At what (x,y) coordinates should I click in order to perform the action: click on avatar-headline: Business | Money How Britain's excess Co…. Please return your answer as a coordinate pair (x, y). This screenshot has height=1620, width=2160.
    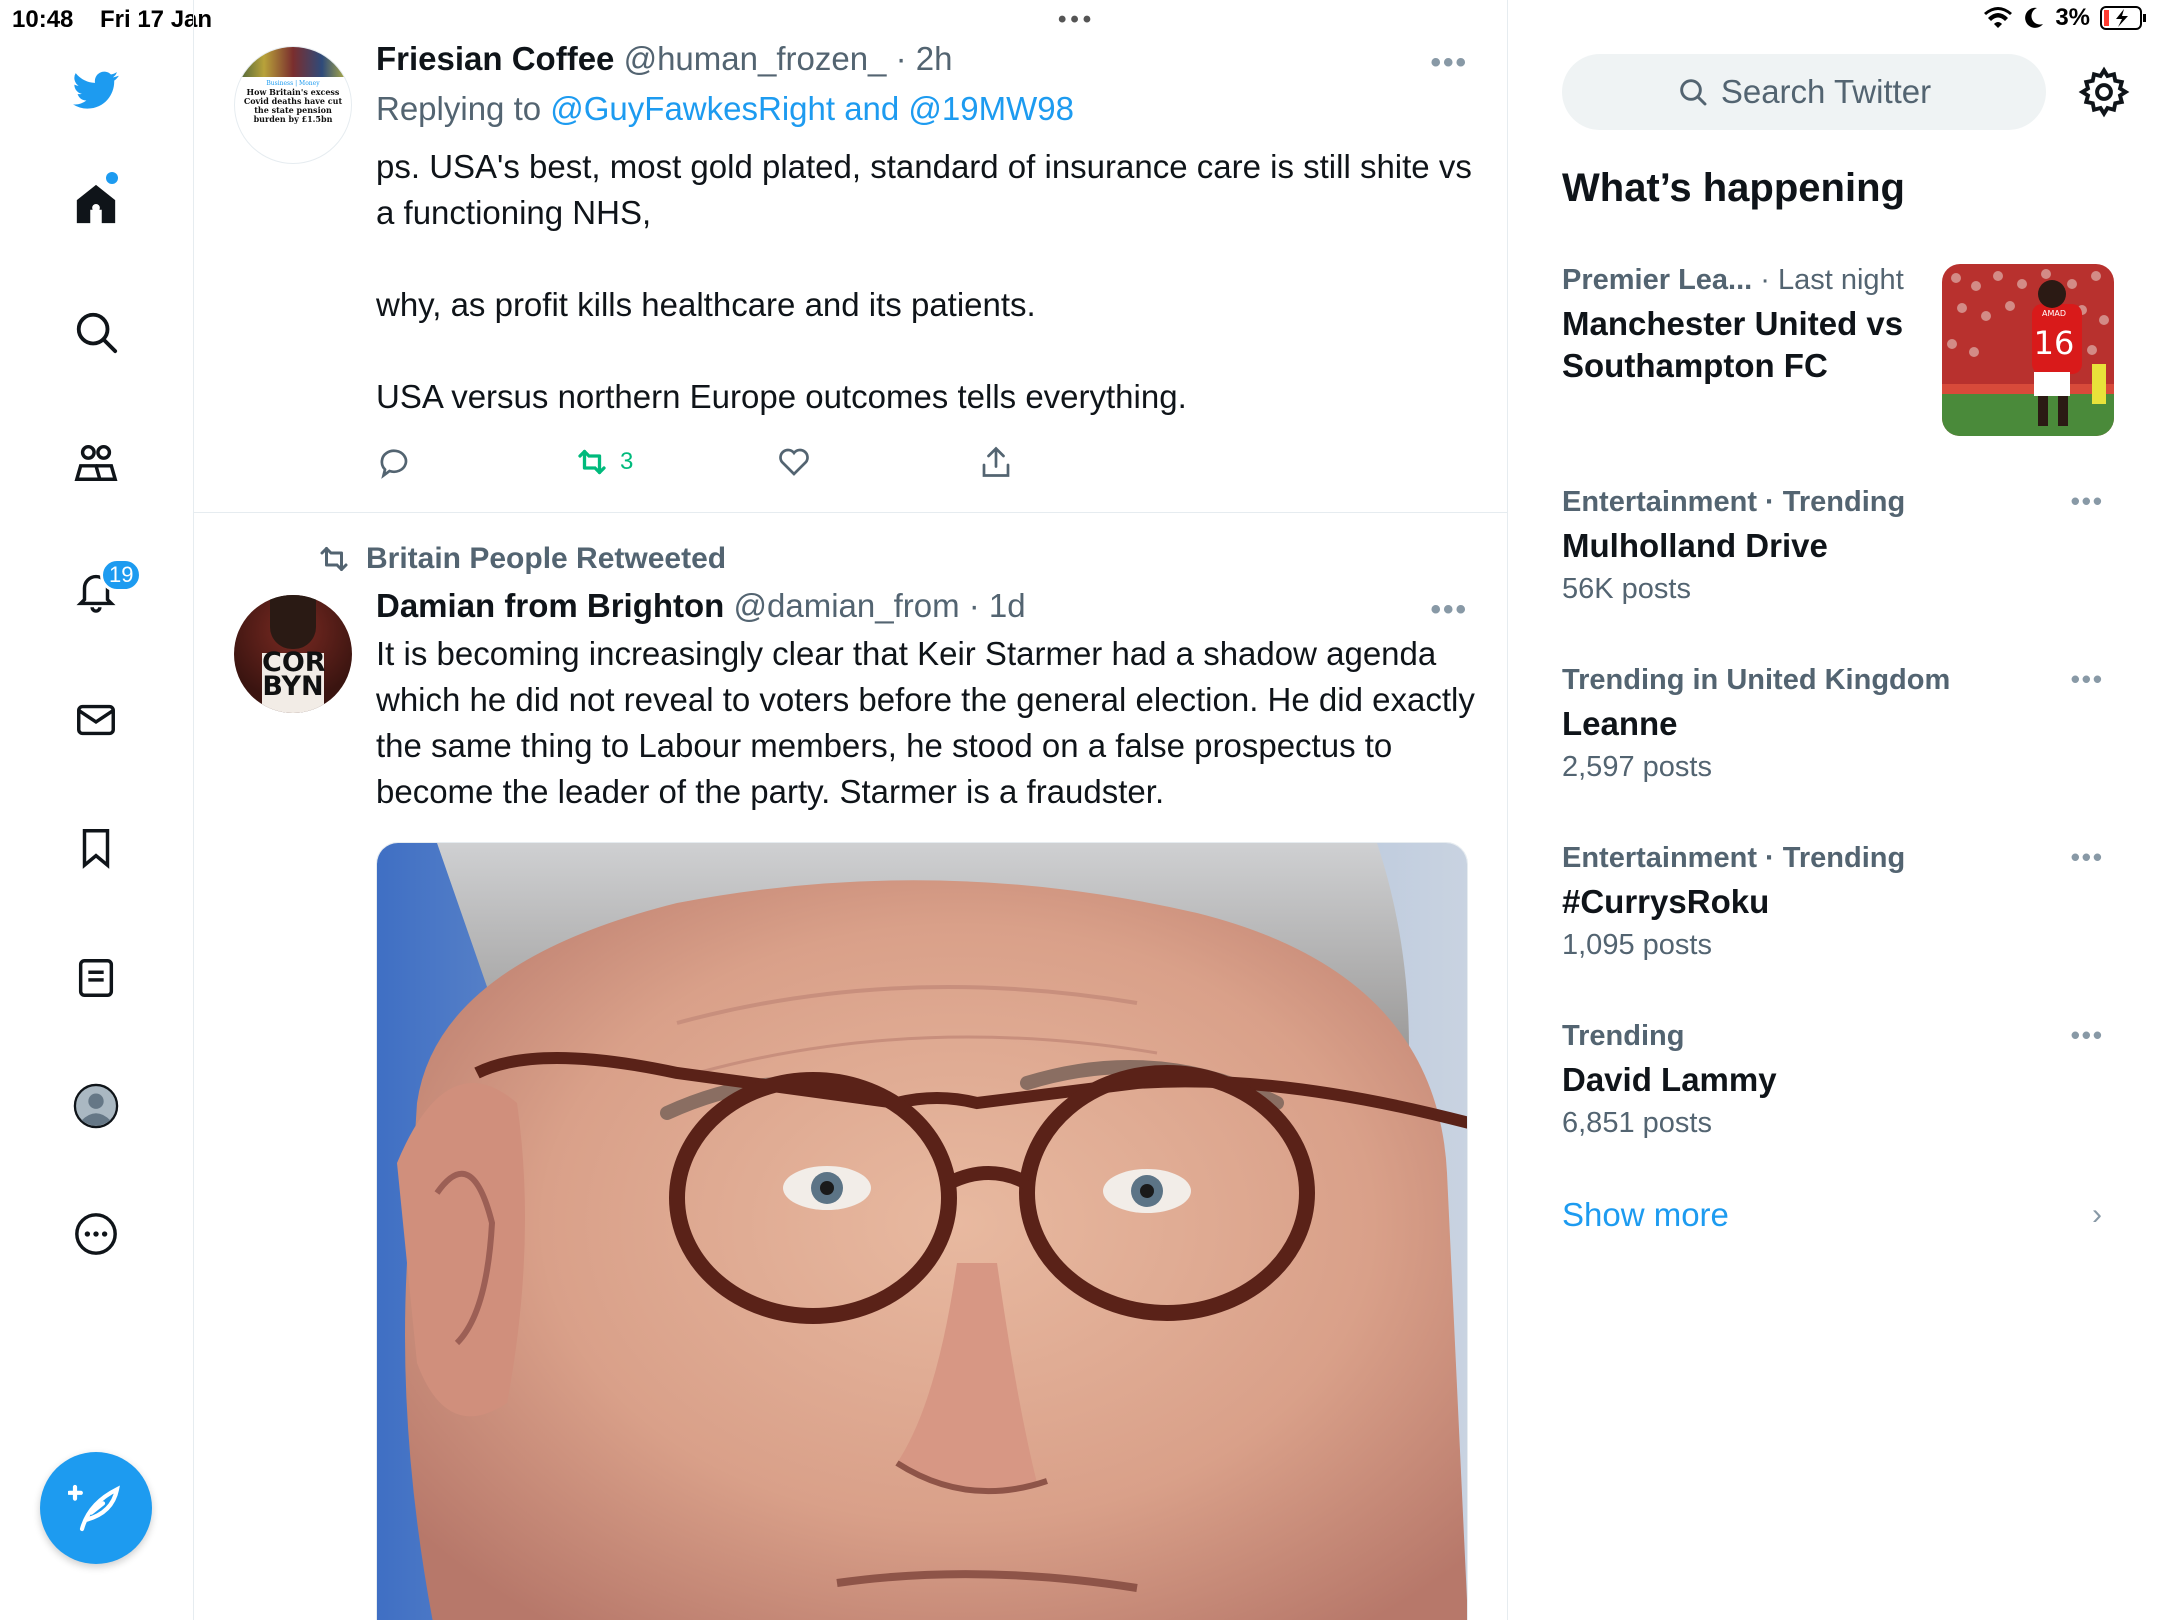
    Looking at the image, I should click on (293, 101).